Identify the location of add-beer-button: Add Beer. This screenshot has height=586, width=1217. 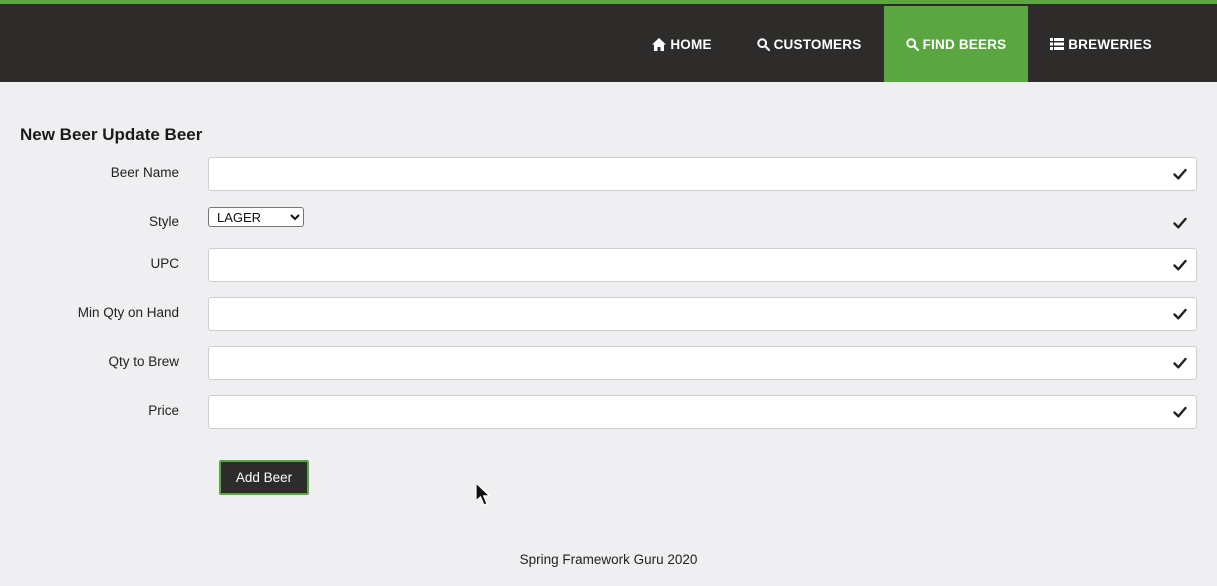
(264, 477).